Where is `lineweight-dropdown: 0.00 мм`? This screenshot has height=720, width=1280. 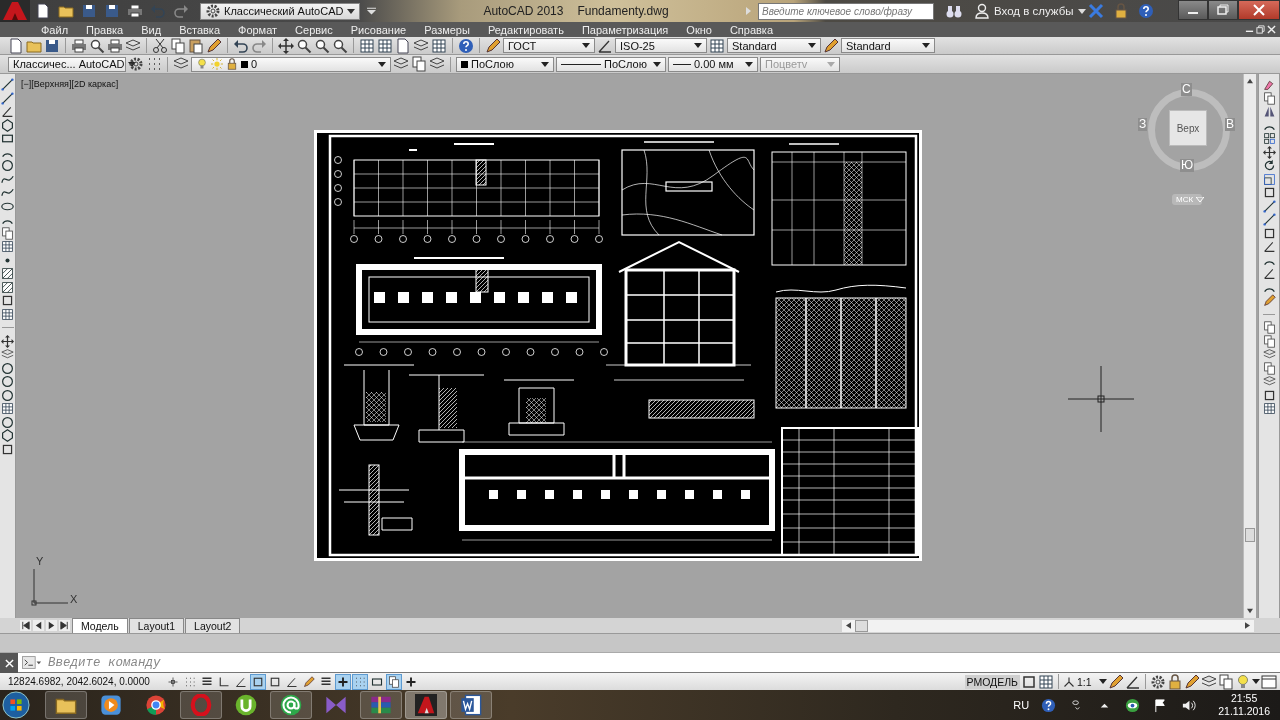 lineweight-dropdown: 0.00 мм is located at coordinates (713, 64).